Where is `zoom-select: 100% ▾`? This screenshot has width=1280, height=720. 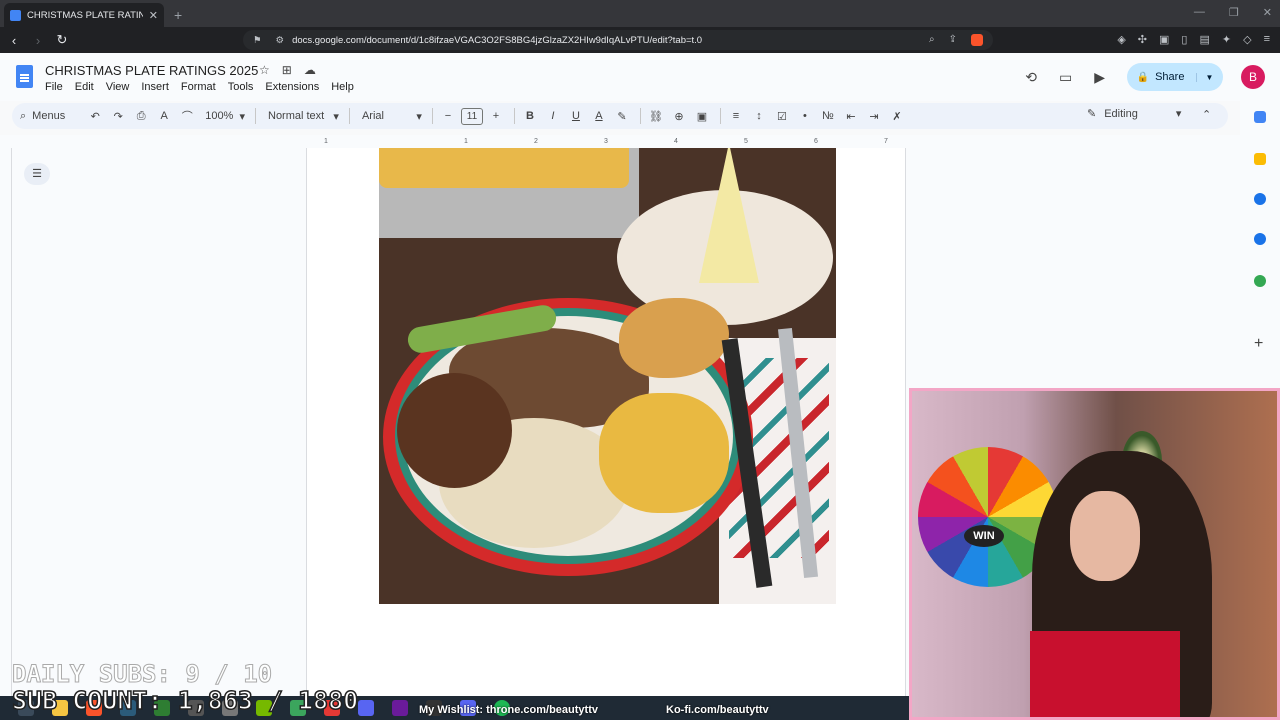 zoom-select: 100% ▾ is located at coordinates (225, 116).